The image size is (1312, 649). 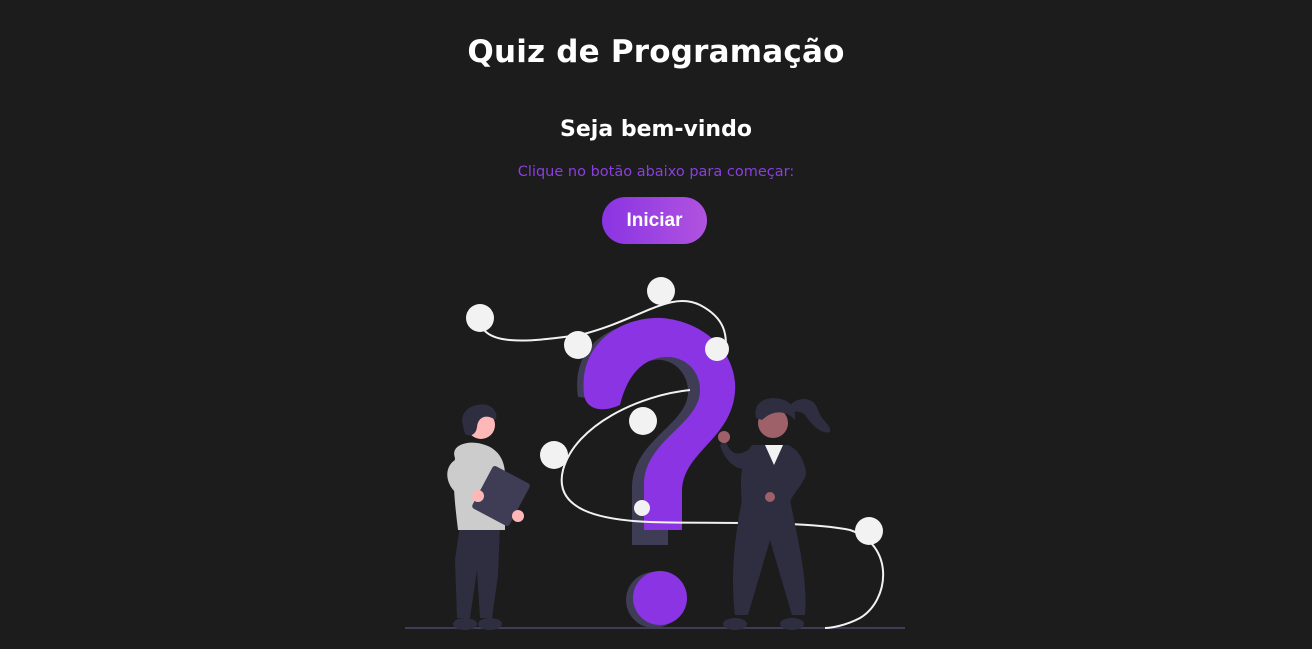 What do you see at coordinates (654, 220) in the screenshot?
I see `start-button: Iniciar` at bounding box center [654, 220].